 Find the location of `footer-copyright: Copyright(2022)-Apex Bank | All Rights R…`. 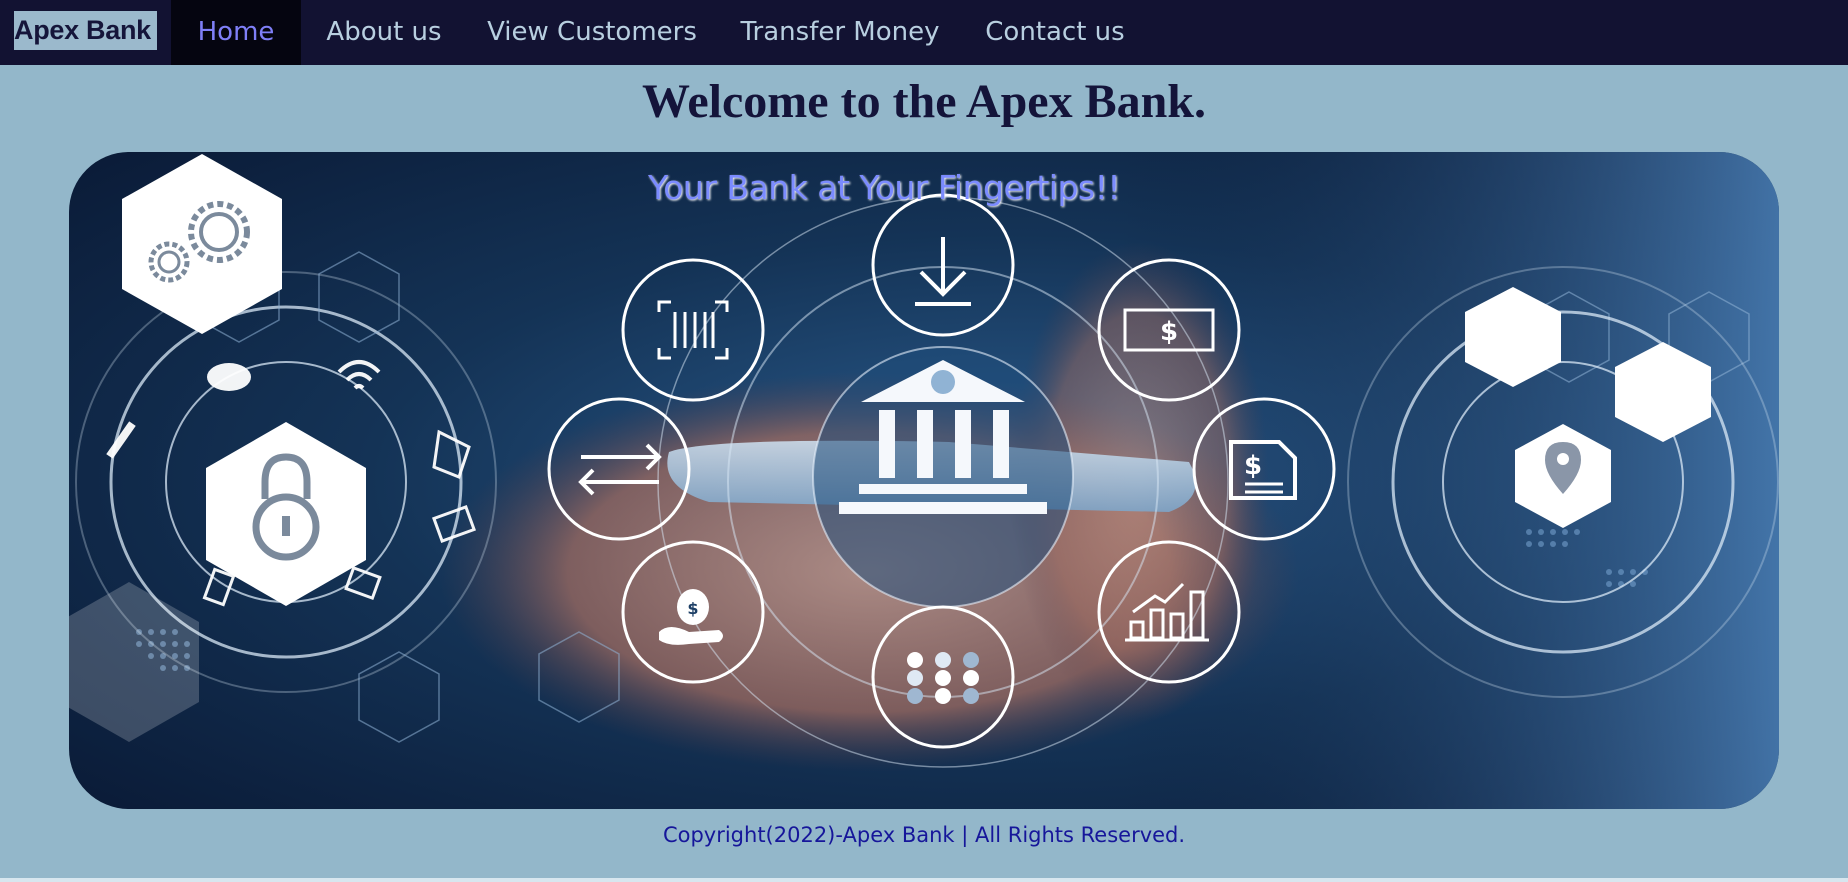

footer-copyright: Copyright(2022)-Apex Bank | All Rights R… is located at coordinates (924, 835).